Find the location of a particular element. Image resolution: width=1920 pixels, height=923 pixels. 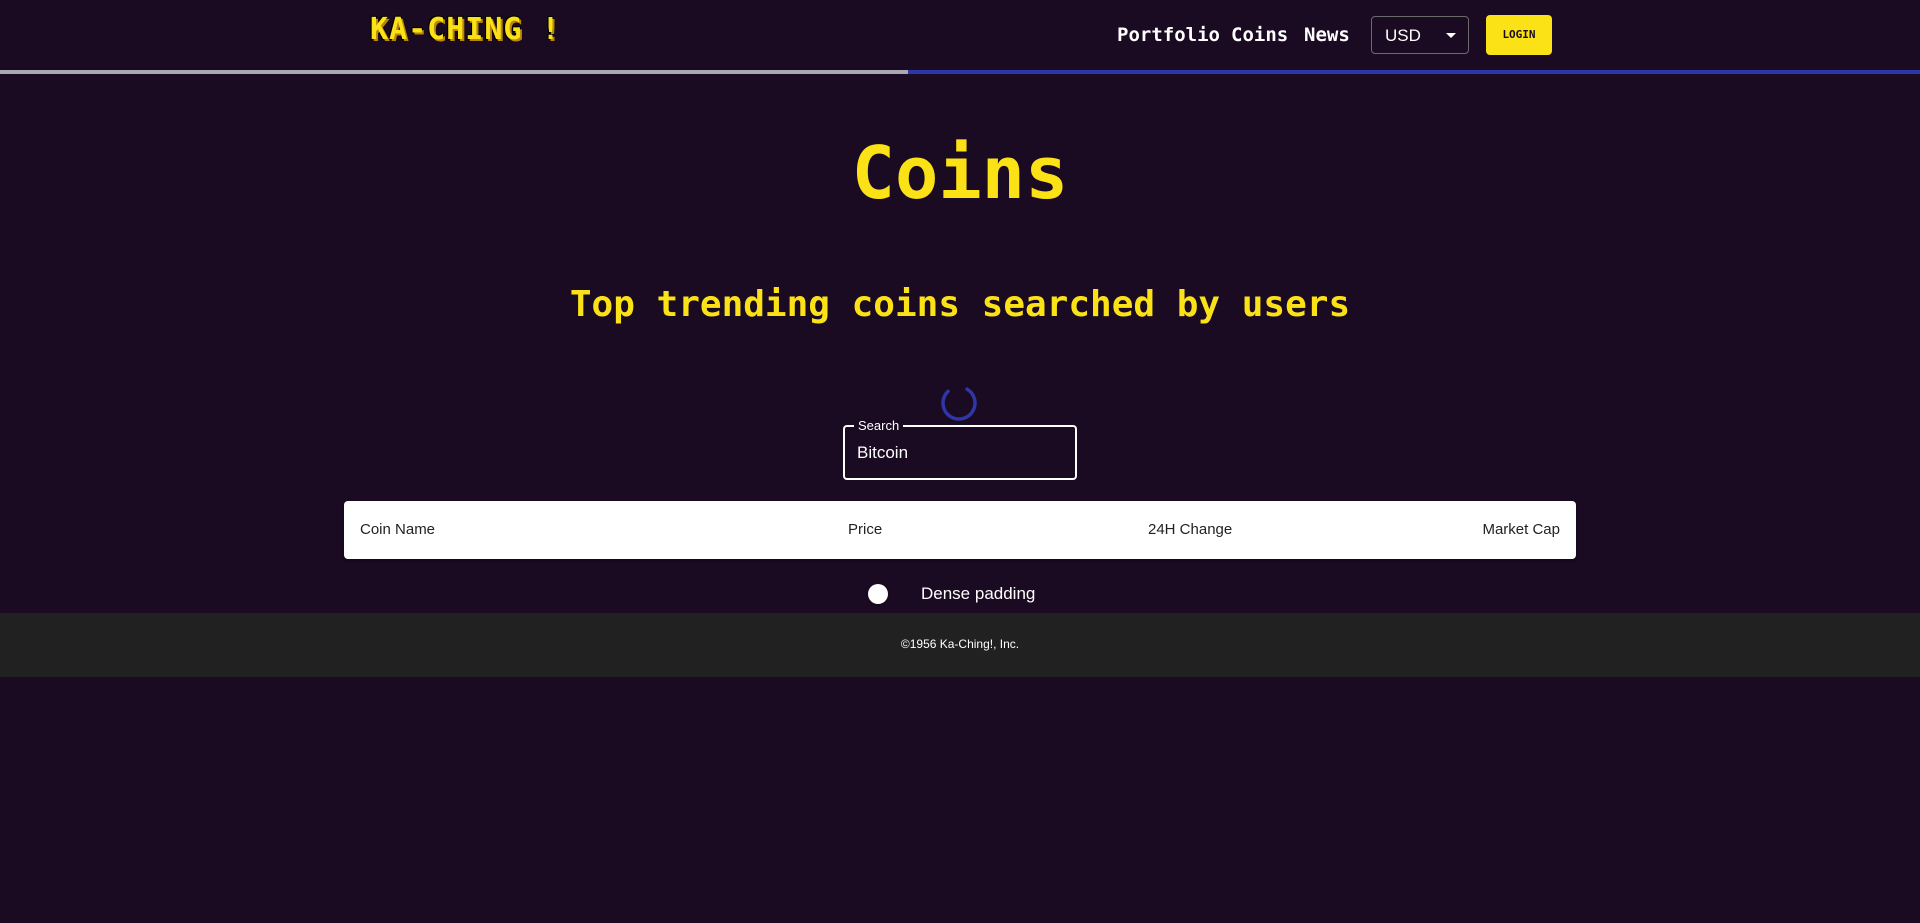

dense-padding-toggle is located at coordinates (886, 594).